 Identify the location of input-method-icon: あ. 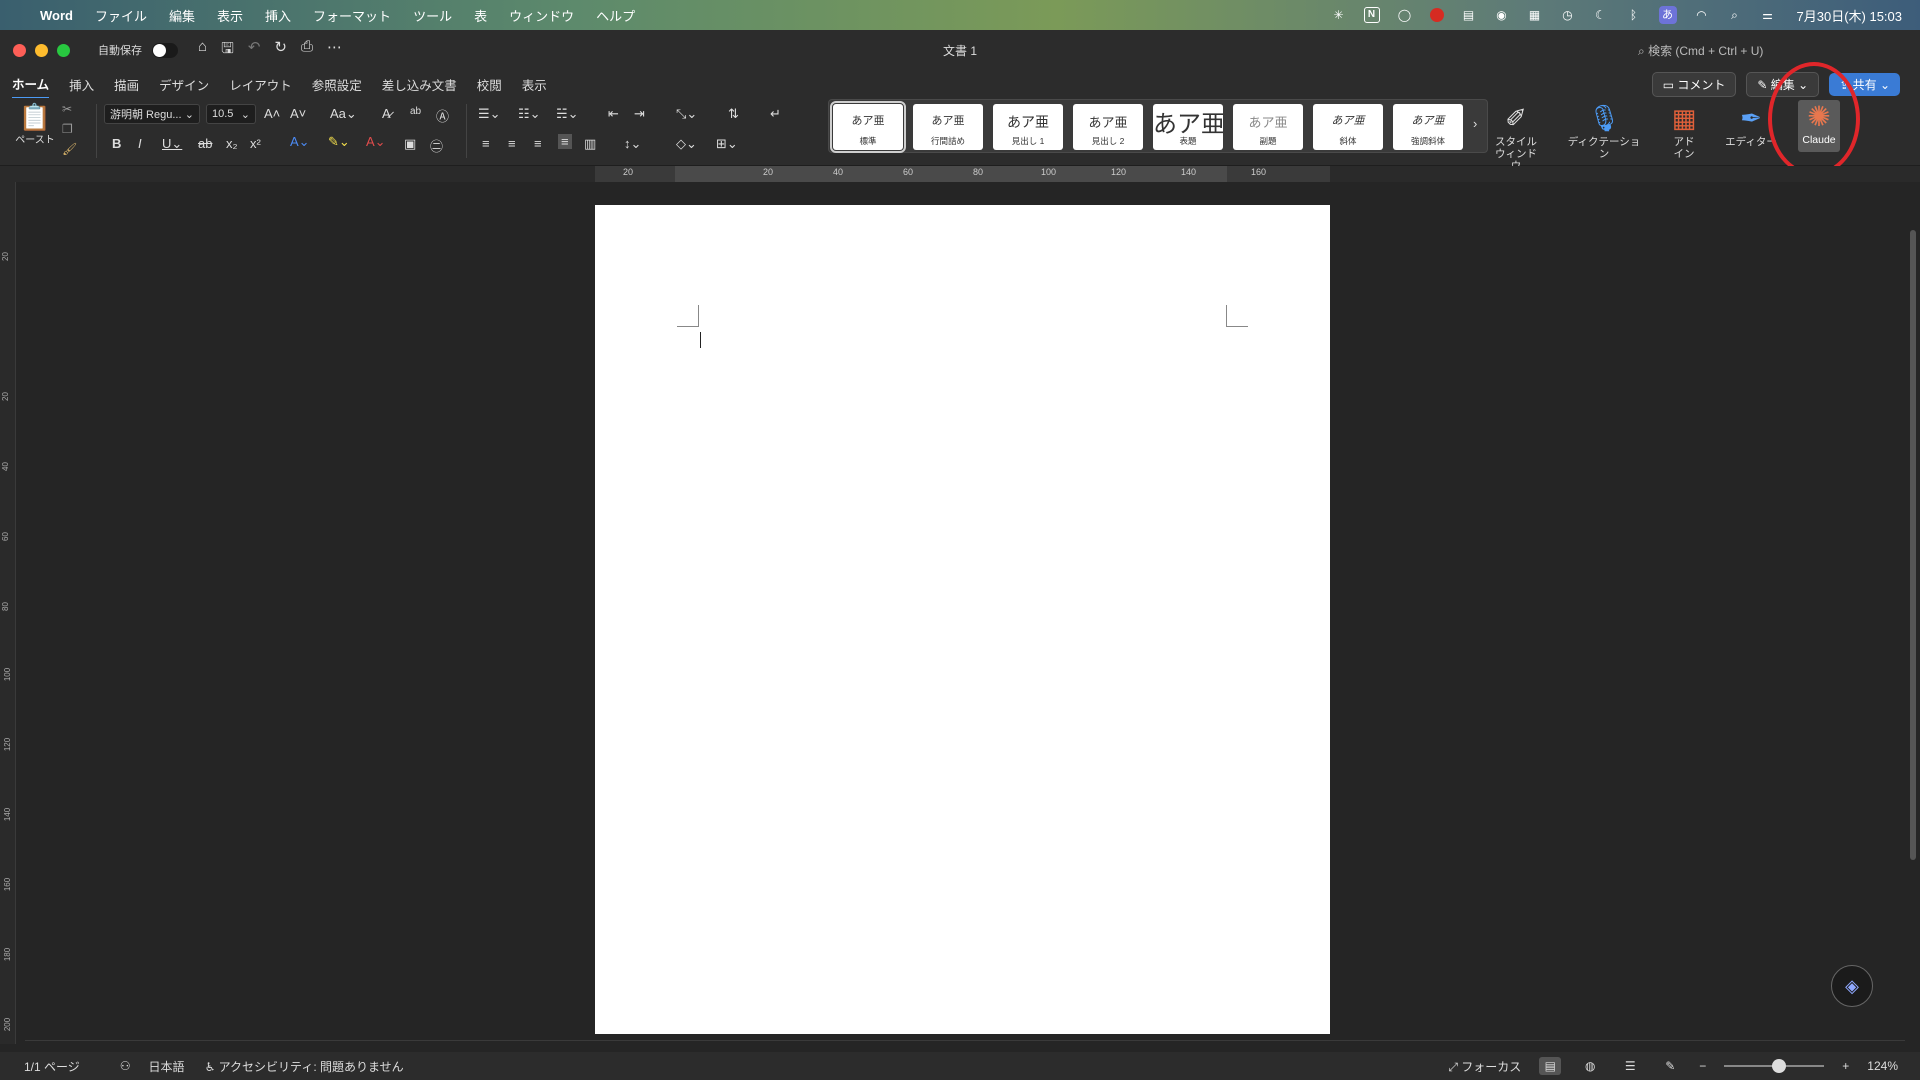
(1667, 15).